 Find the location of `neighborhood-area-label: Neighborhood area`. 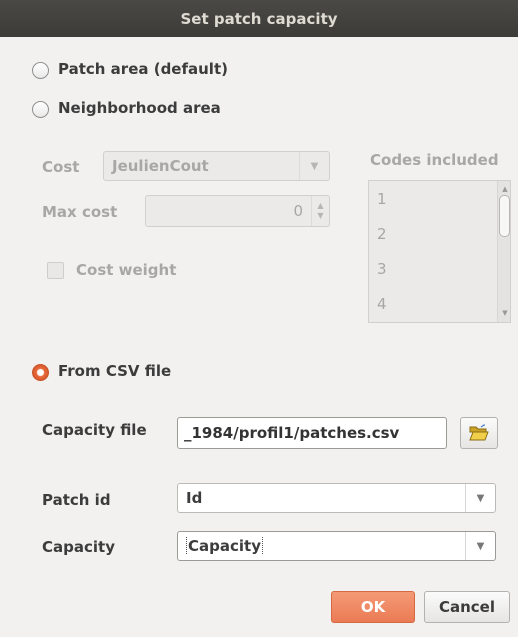

neighborhood-area-label: Neighborhood area is located at coordinates (139, 108).